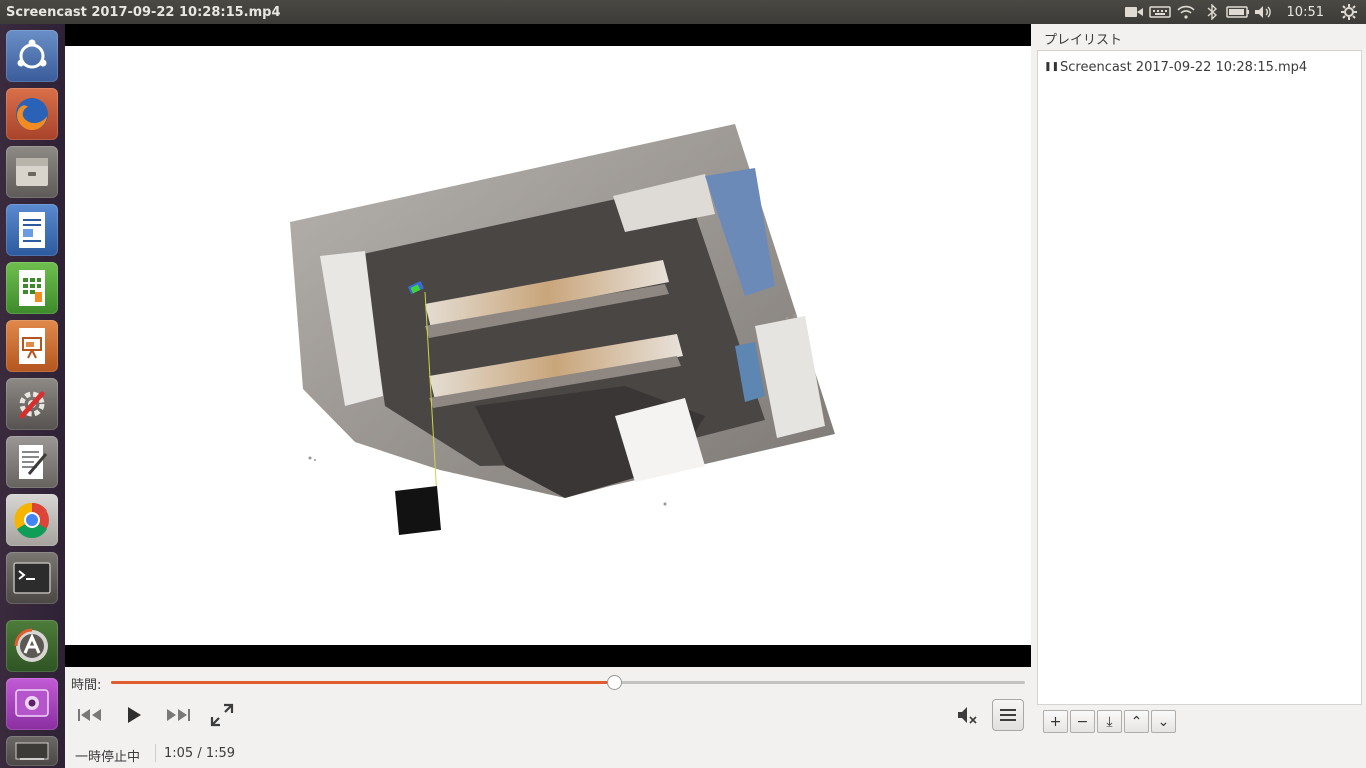  Describe the element at coordinates (1186, 12) in the screenshot. I see `wifi-icon` at that location.